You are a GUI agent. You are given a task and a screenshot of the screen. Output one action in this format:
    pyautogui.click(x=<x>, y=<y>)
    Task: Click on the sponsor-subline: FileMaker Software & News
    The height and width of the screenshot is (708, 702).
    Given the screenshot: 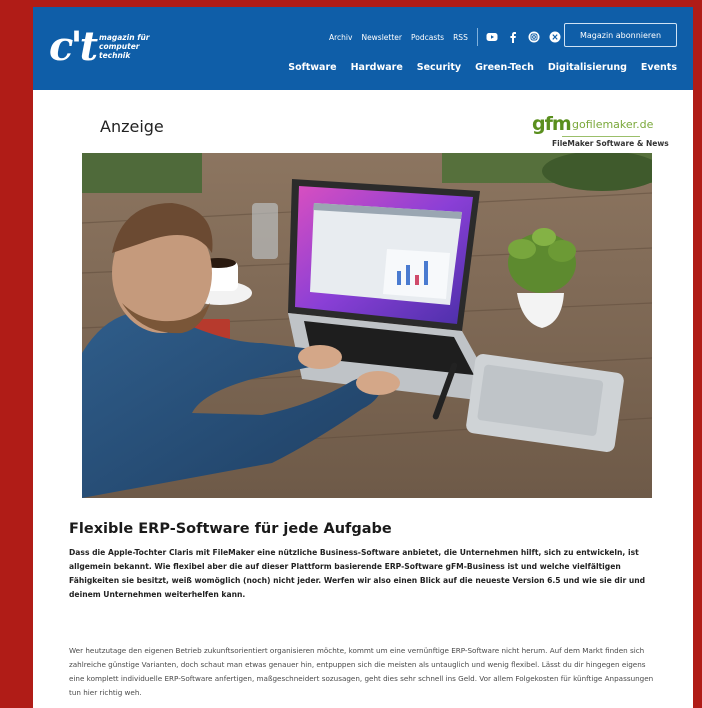 What is the action you would take?
    pyautogui.click(x=610, y=143)
    